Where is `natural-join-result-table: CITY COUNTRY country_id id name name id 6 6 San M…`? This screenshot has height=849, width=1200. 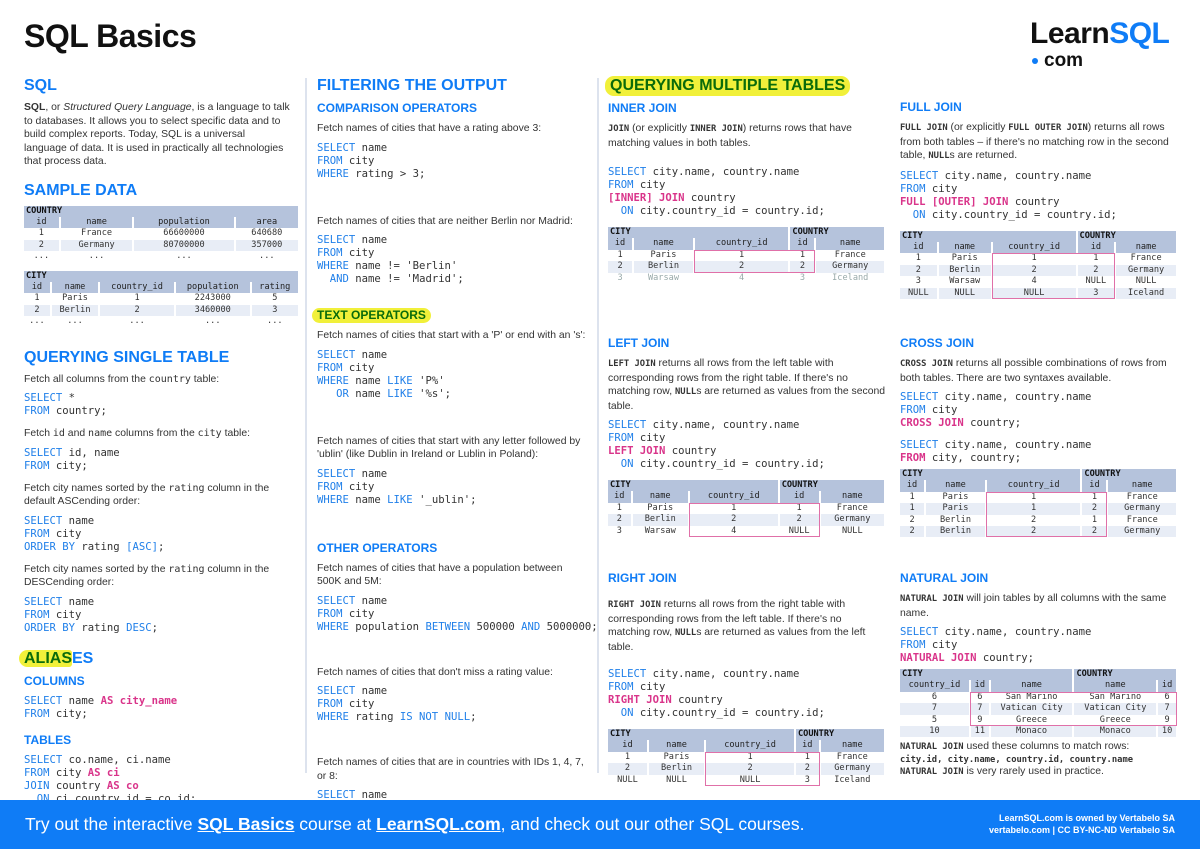
natural-join-result-table: CITY COUNTRY country_id id name name id 6 6 San M… is located at coordinates (1038, 703).